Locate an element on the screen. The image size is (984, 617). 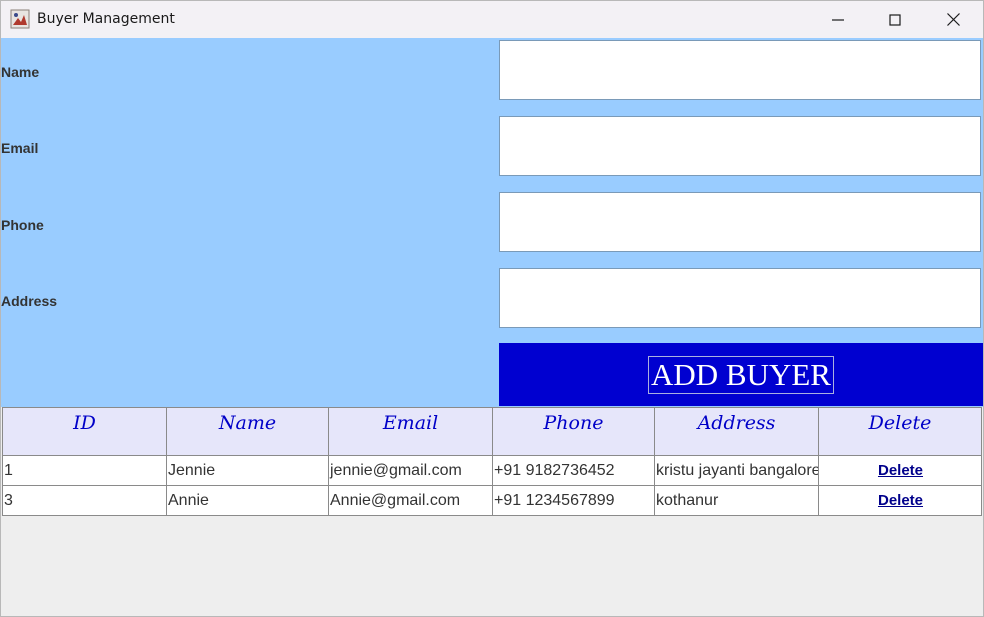
minimize-button is located at coordinates (838, 19).